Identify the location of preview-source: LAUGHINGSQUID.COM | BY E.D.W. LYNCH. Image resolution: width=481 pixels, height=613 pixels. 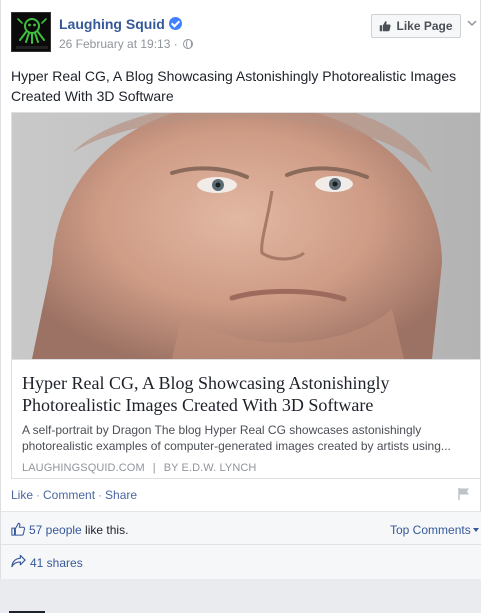
(246, 468).